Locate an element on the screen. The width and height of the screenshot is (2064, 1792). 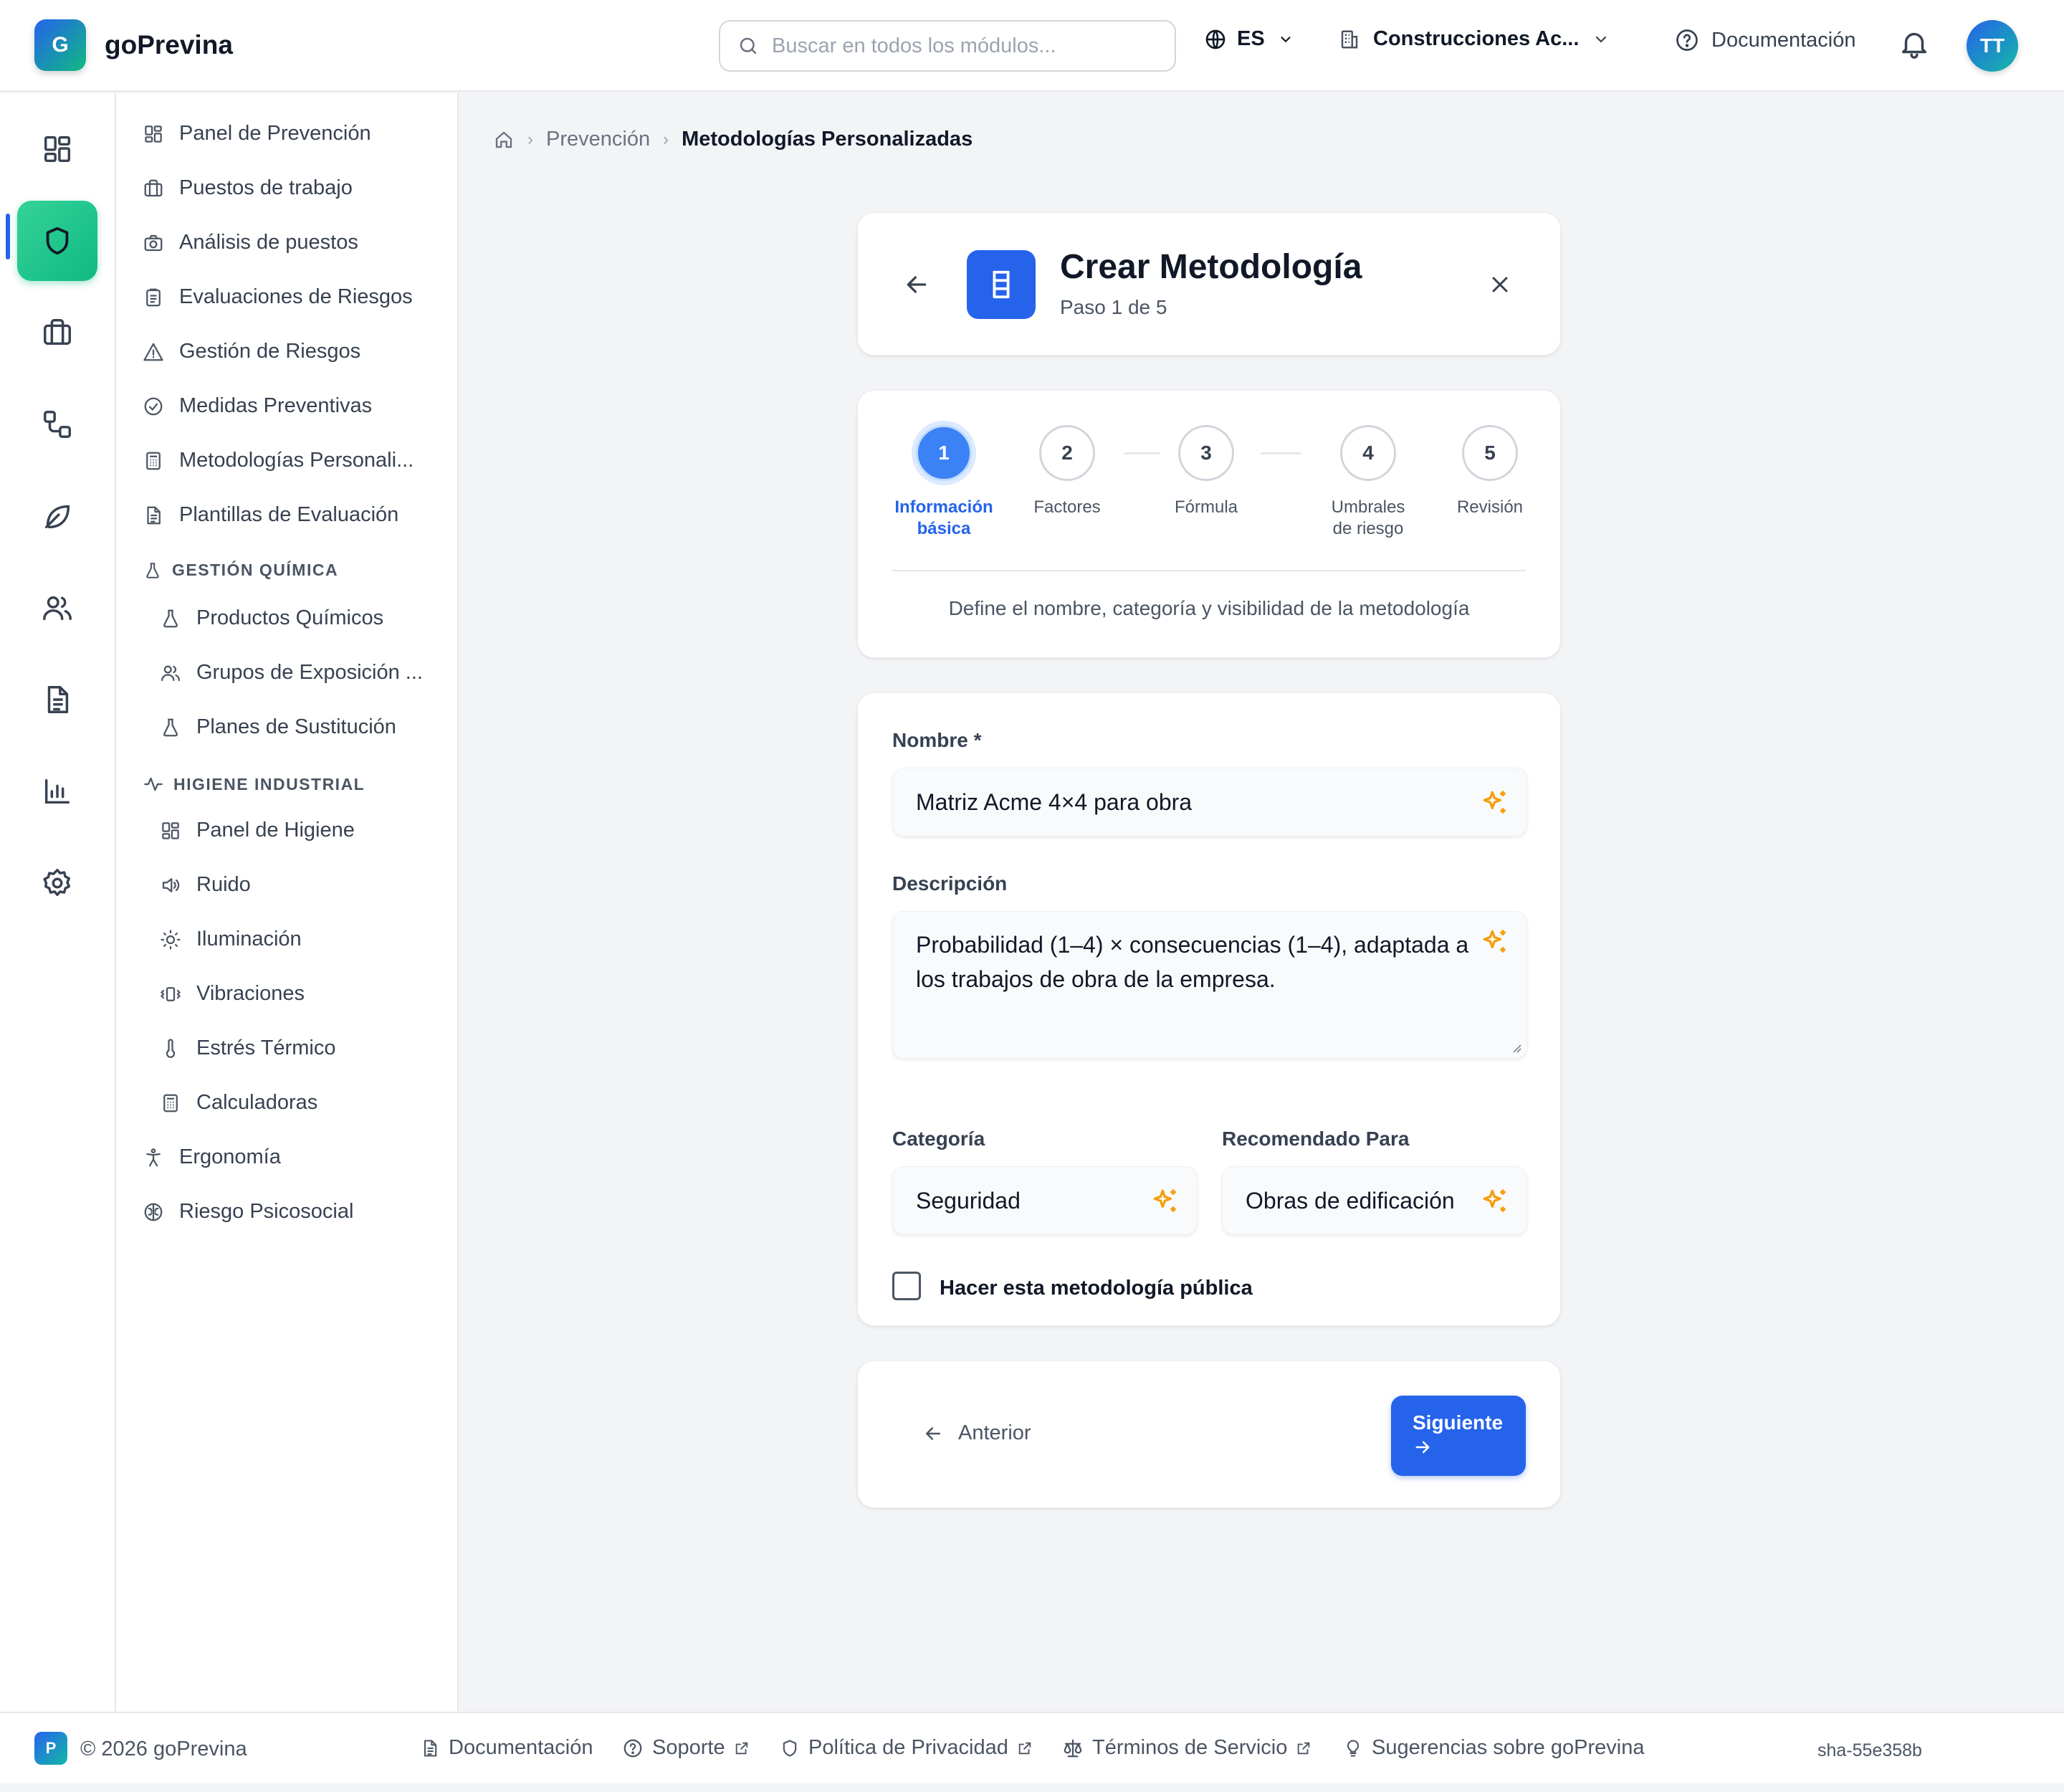
rail-jobs is located at coordinates (57, 333).